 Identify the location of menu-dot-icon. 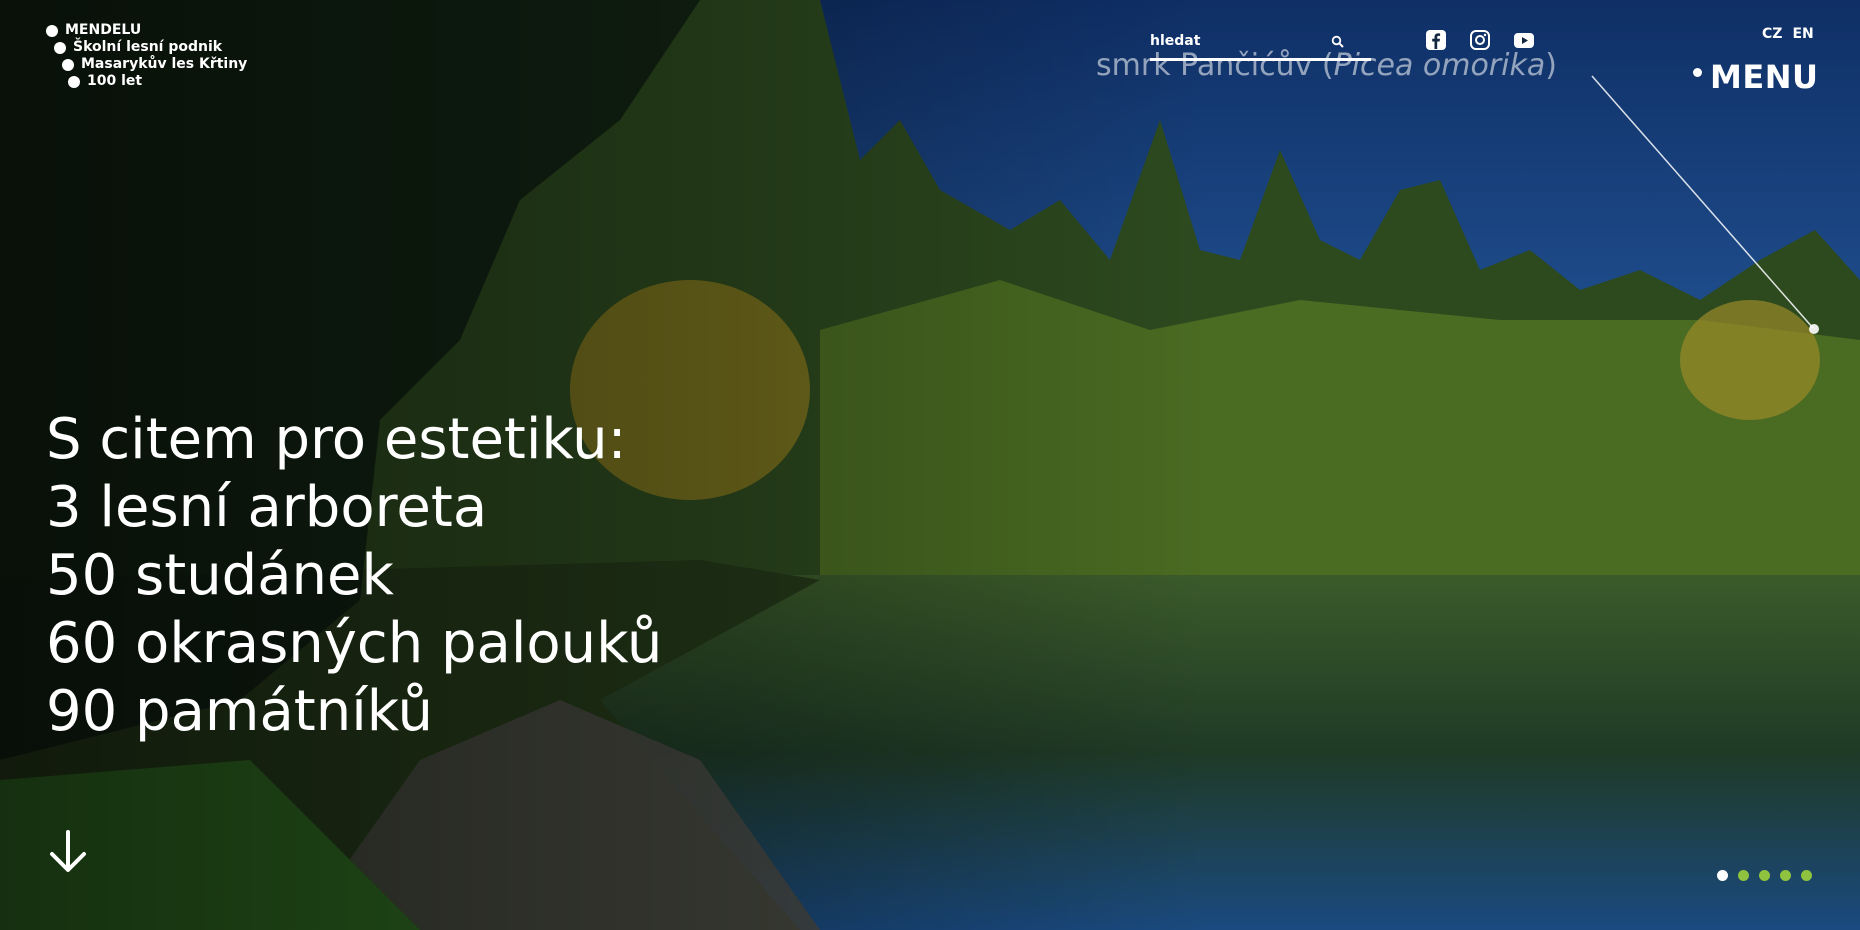
(1697, 72).